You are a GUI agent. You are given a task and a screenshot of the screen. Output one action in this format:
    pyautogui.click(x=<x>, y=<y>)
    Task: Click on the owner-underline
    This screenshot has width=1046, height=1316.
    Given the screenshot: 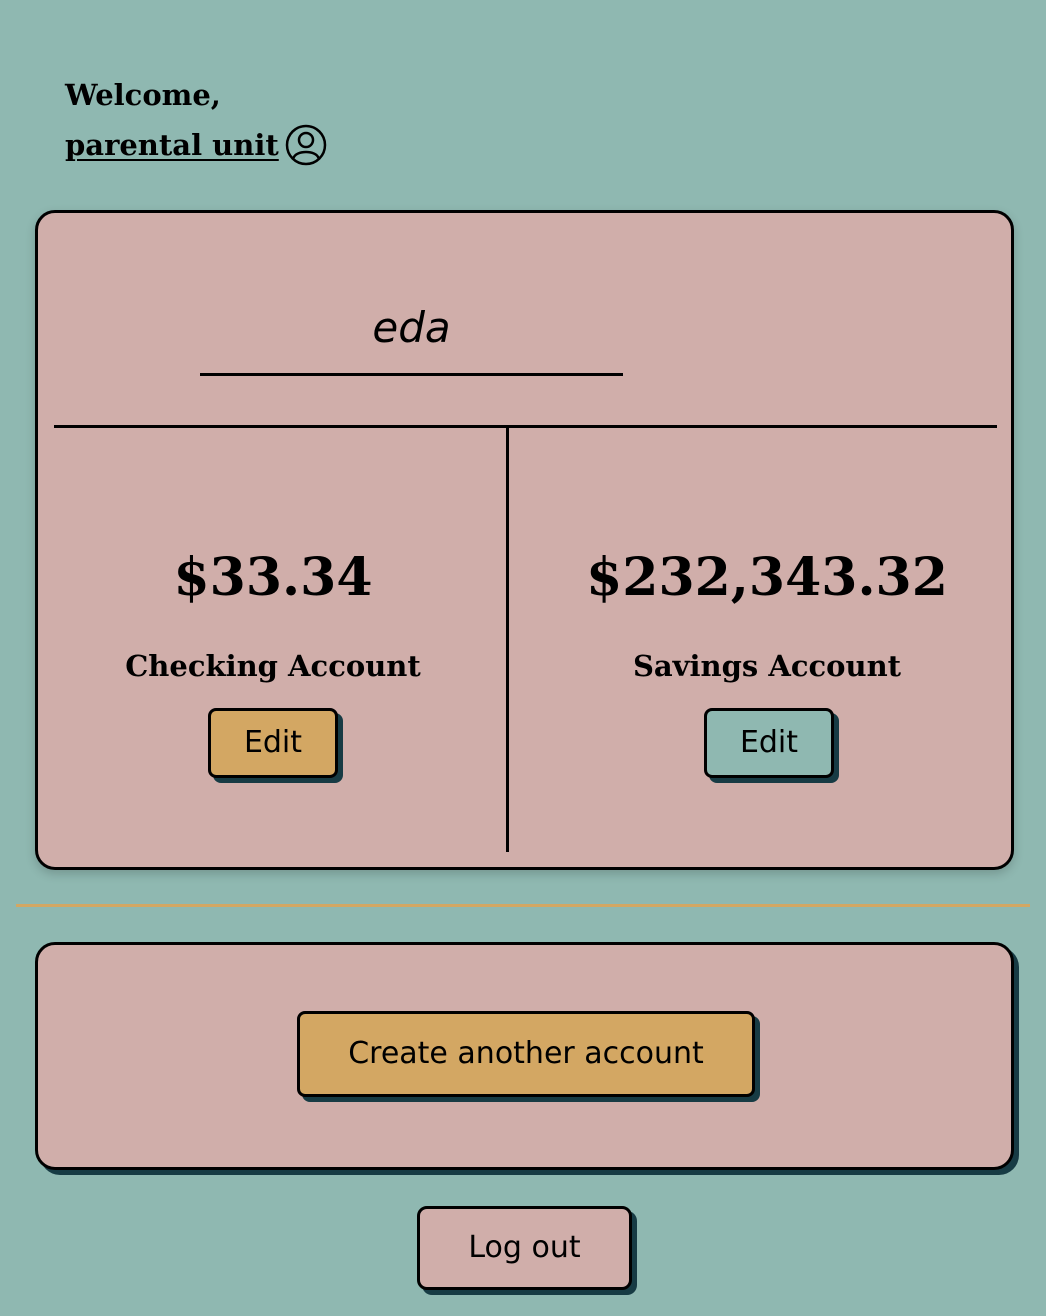 What is the action you would take?
    pyautogui.click(x=411, y=374)
    